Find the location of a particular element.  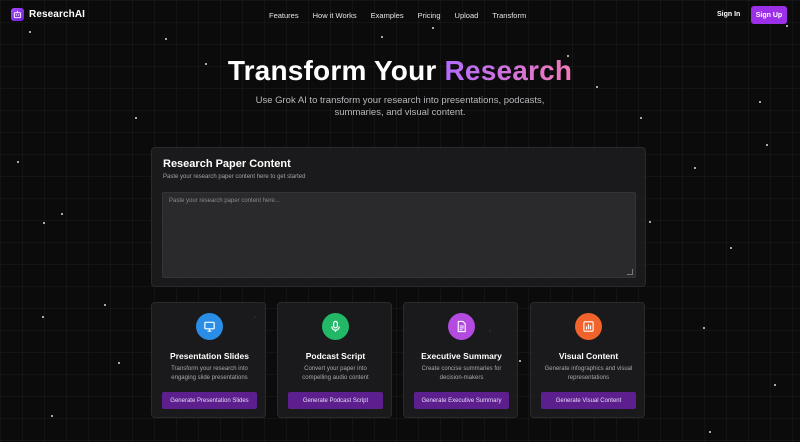

sign-up-button: Sign Up is located at coordinates (769, 15).